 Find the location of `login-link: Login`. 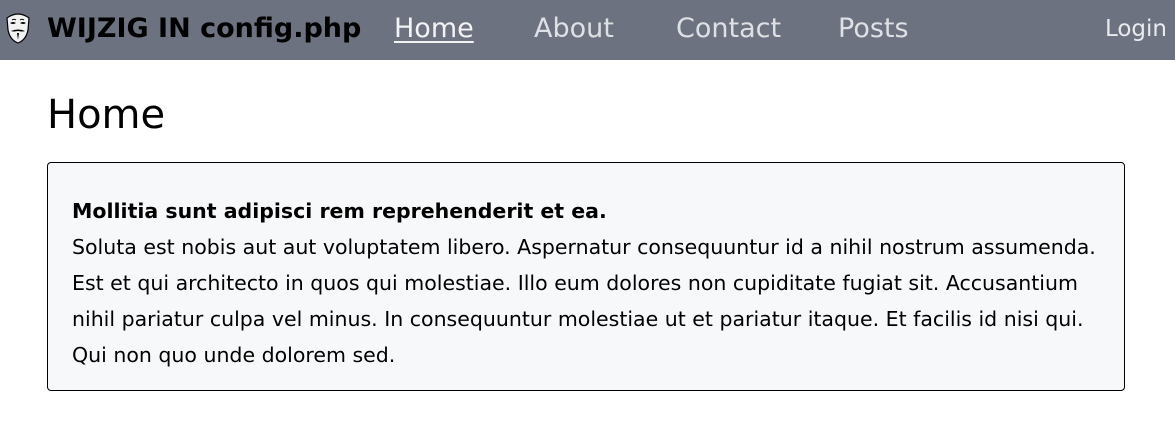

login-link: Login is located at coordinates (1136, 29).